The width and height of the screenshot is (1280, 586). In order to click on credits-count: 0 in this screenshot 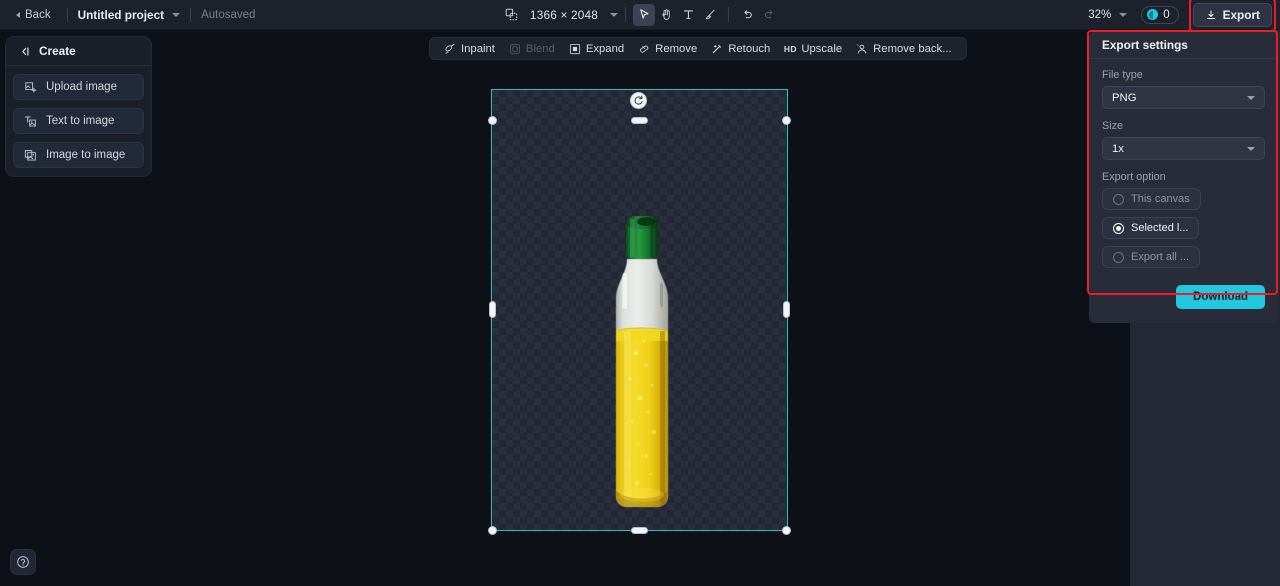, I will do `click(1166, 14)`.